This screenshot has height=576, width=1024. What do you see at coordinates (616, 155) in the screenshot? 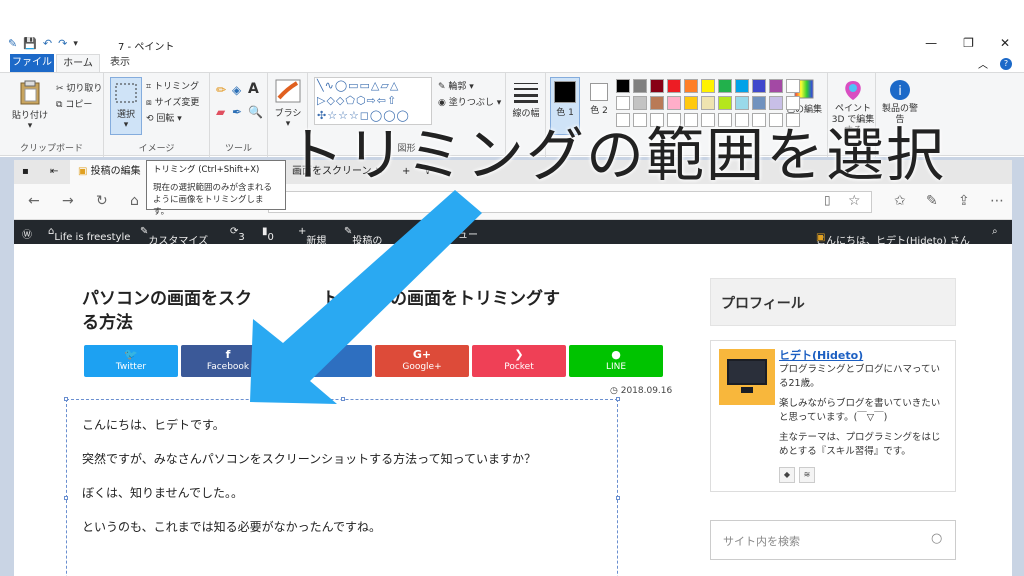
I see `overlay-caption: トリミングの範囲を選択` at bounding box center [616, 155].